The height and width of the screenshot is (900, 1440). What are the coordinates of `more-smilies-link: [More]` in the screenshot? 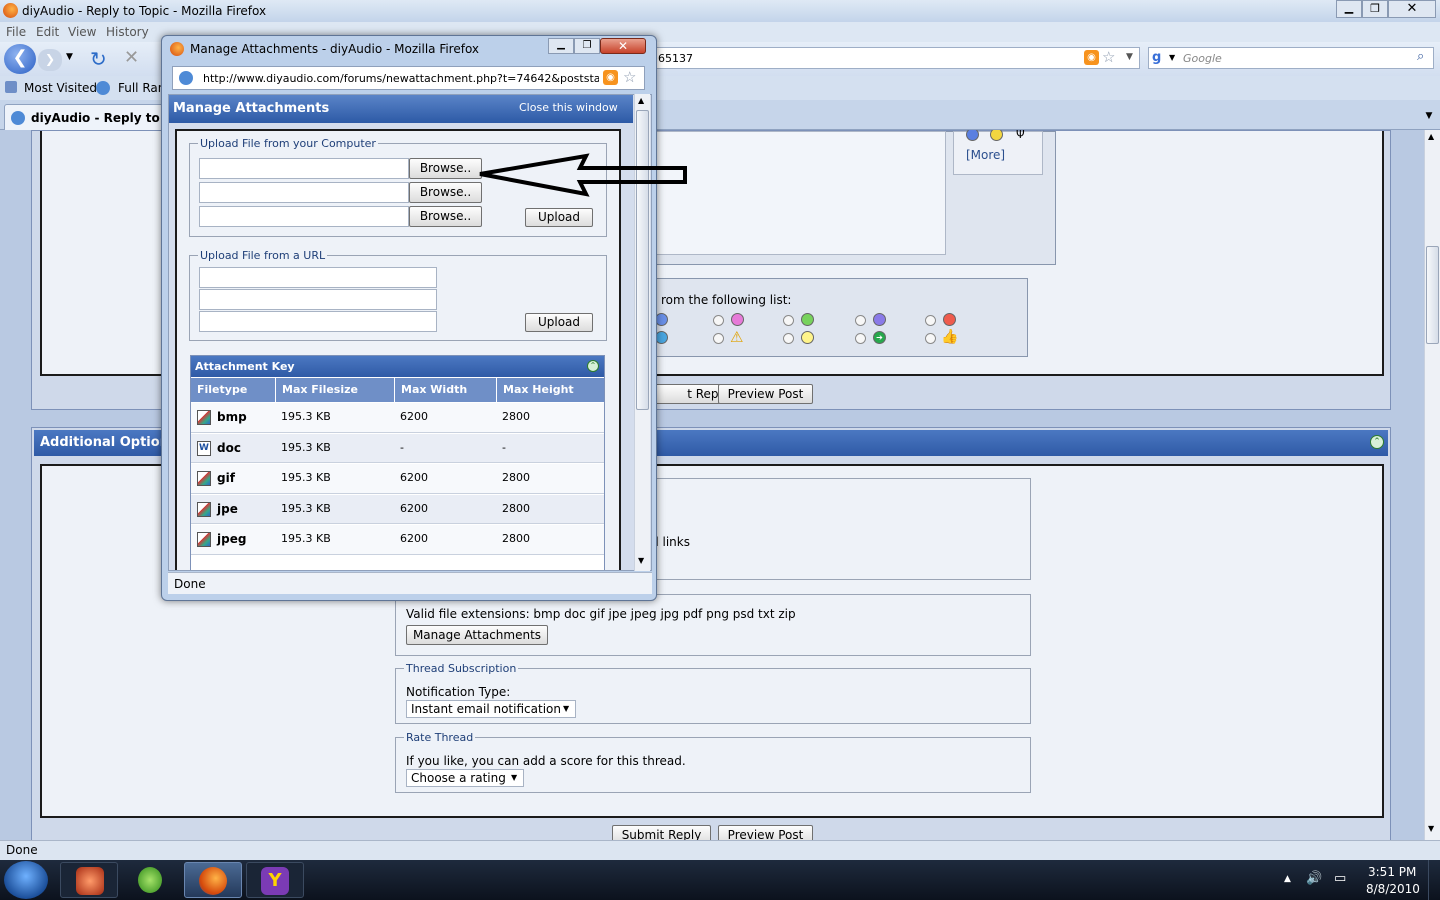 It's located at (985, 155).